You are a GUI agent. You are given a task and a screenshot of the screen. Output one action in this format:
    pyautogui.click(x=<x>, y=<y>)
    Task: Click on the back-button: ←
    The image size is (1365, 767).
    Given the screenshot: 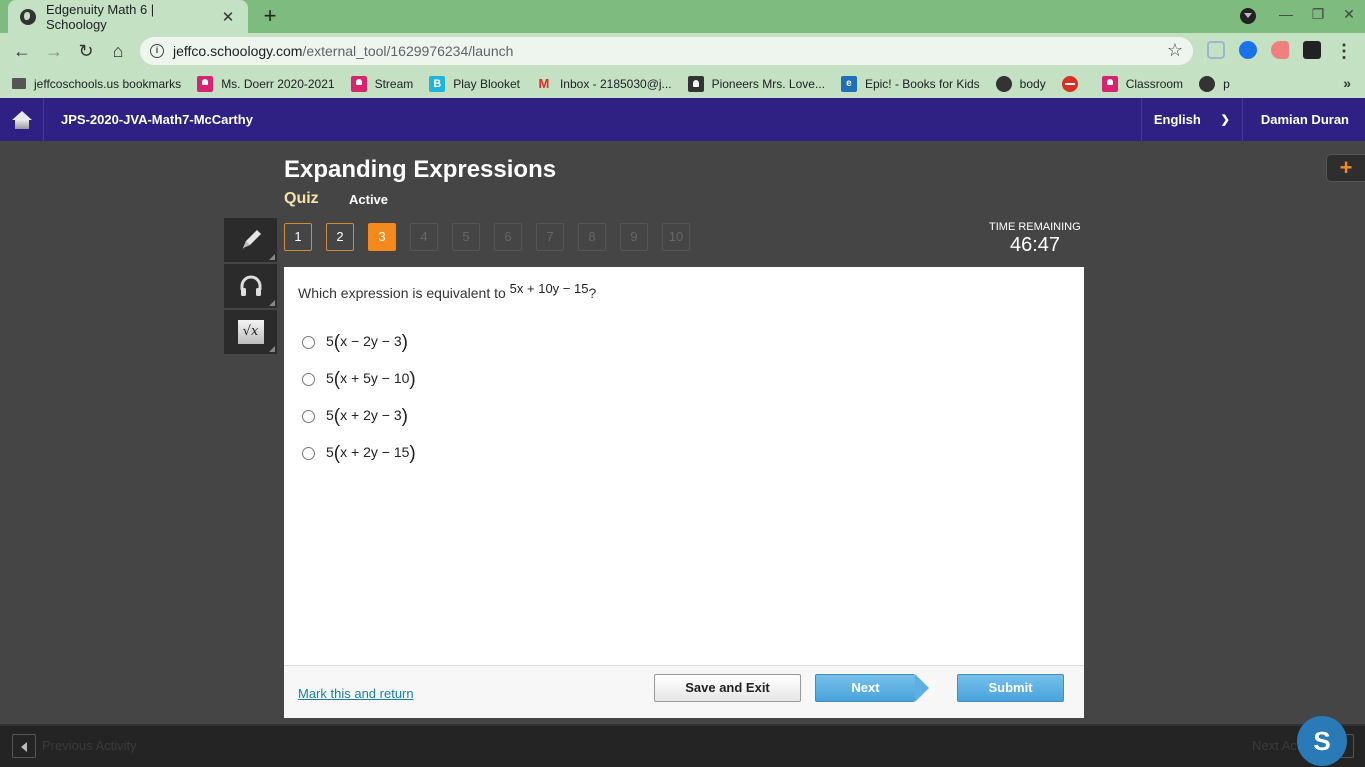 What is the action you would take?
    pyautogui.click(x=22, y=51)
    